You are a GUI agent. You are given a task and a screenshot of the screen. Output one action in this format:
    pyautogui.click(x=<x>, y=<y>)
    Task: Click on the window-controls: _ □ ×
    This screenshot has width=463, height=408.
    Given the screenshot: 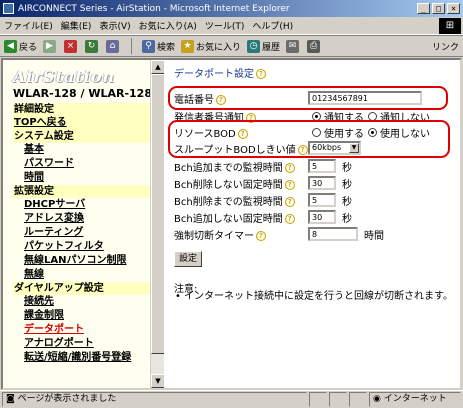 What is the action you would take?
    pyautogui.click(x=438, y=8)
    